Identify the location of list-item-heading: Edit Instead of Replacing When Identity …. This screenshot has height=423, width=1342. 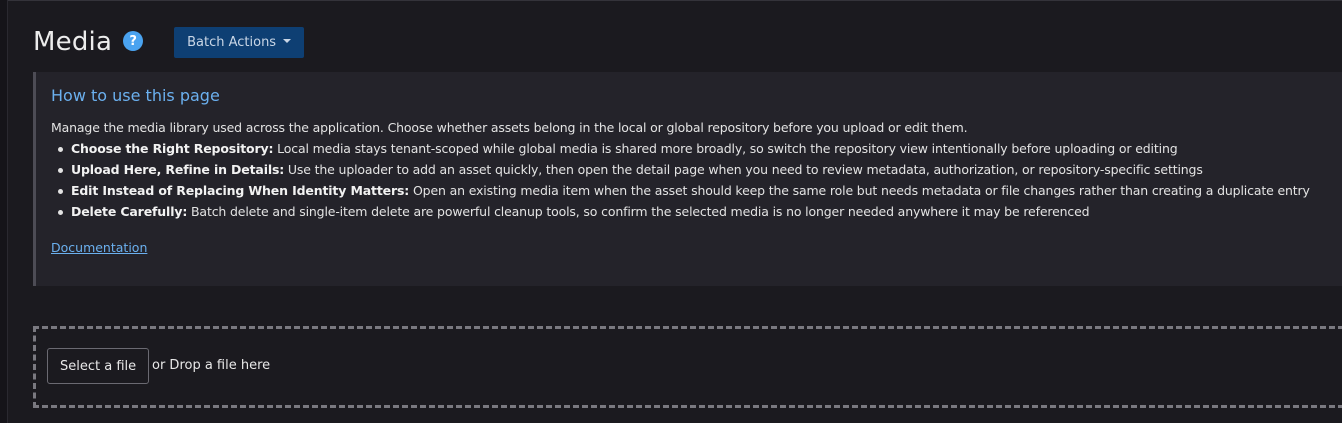
(240, 190).